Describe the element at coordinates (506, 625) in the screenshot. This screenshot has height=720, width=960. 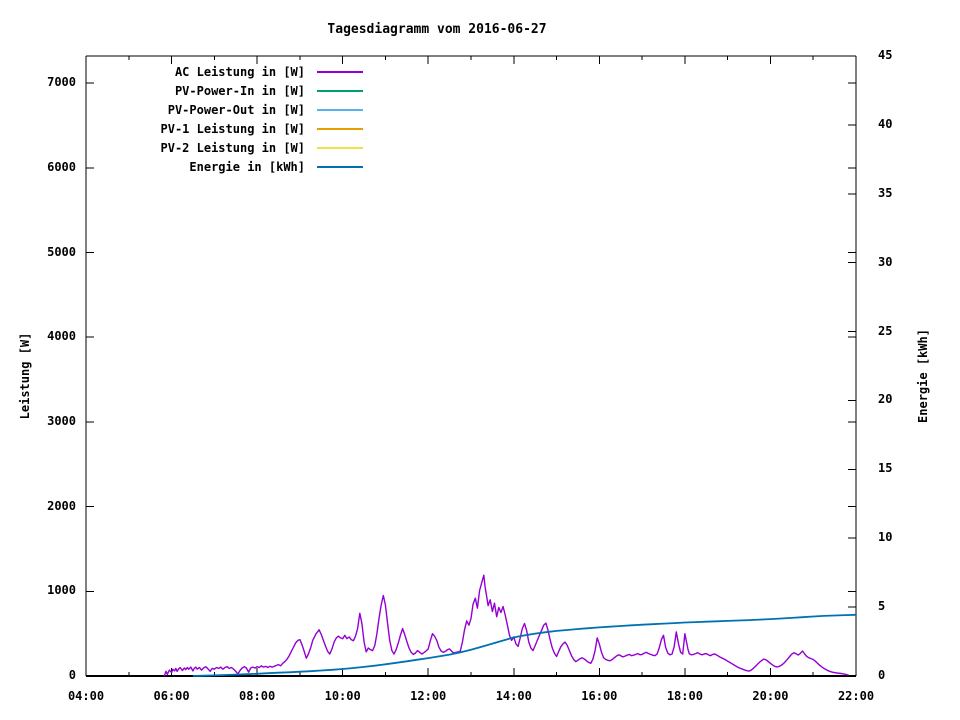
I see `series-line-ac-leistung-in-w-` at that location.